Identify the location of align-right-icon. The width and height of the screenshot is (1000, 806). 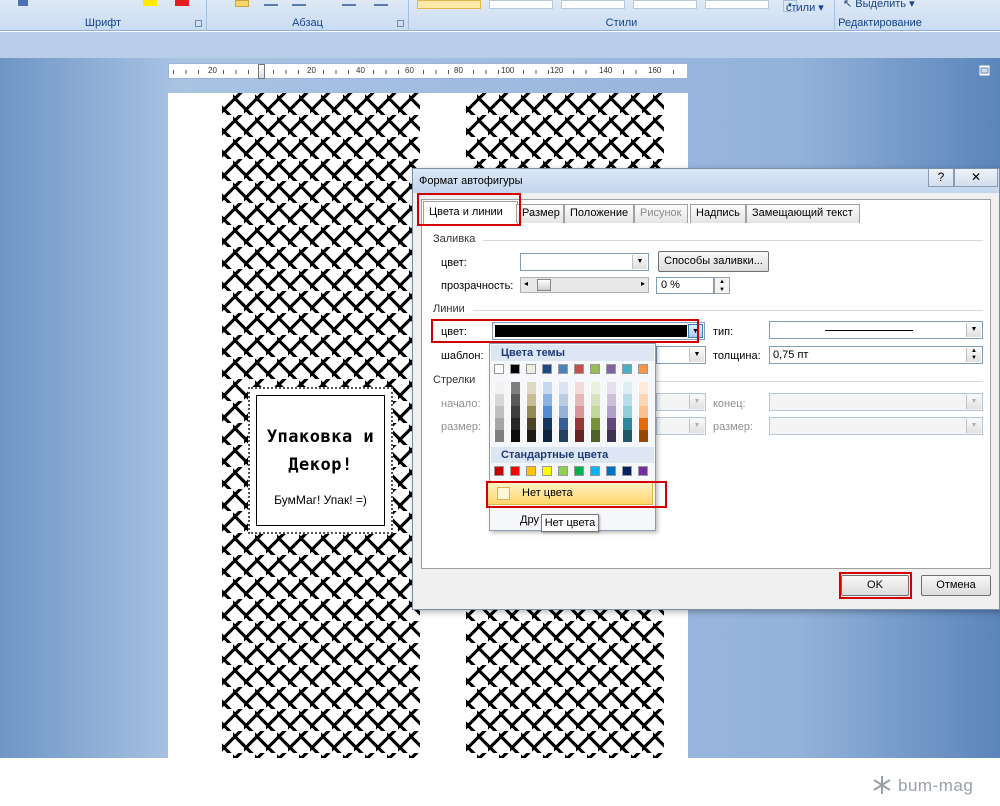
(299, 3).